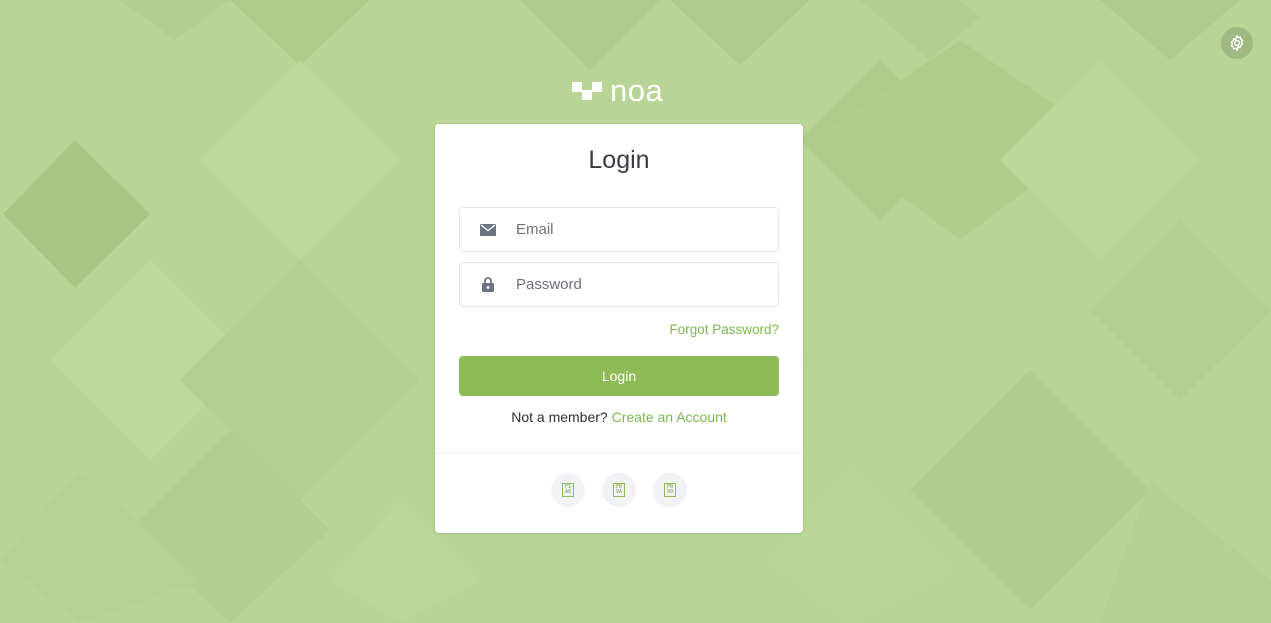  Describe the element at coordinates (669, 417) in the screenshot. I see `create-account-link: Create an Account` at that location.